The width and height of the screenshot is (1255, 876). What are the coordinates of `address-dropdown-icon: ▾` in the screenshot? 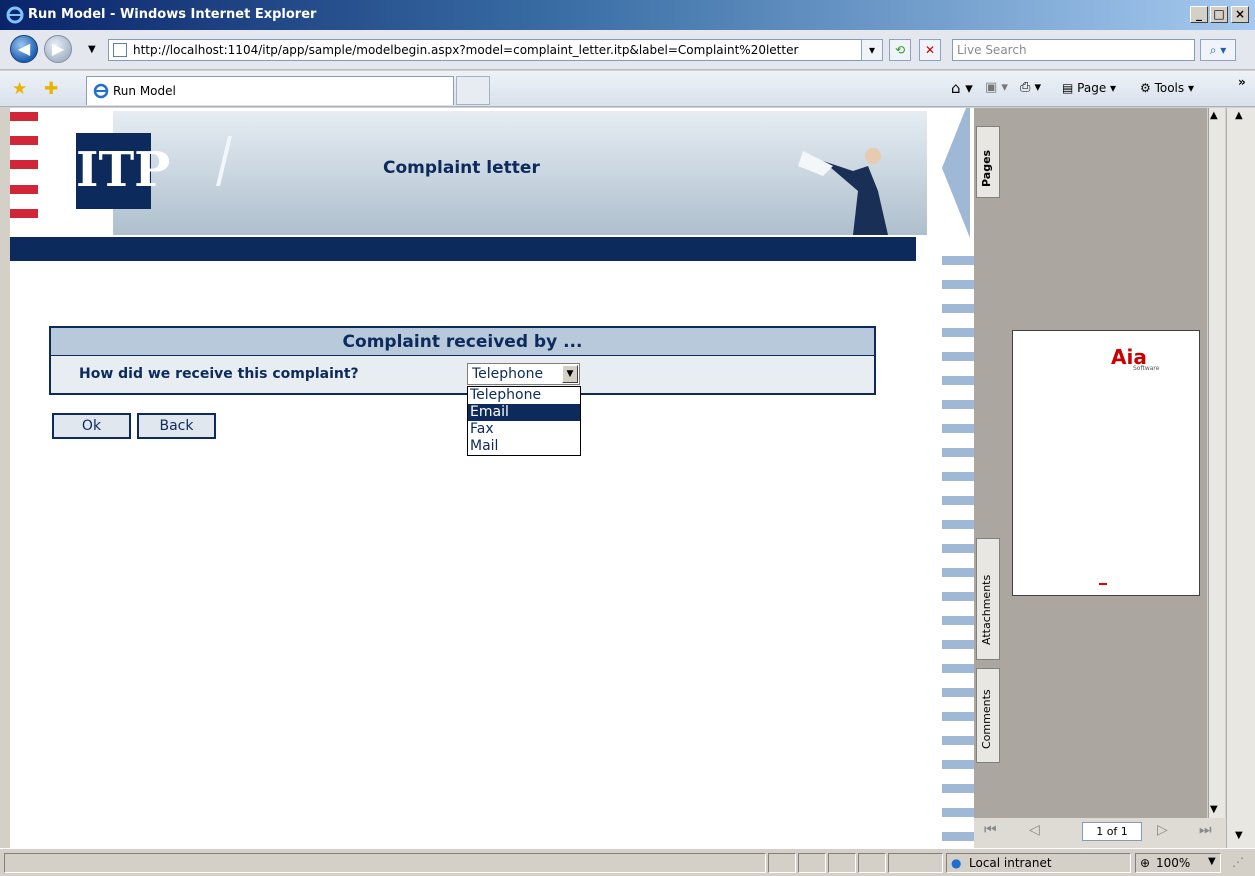 It's located at (872, 50).